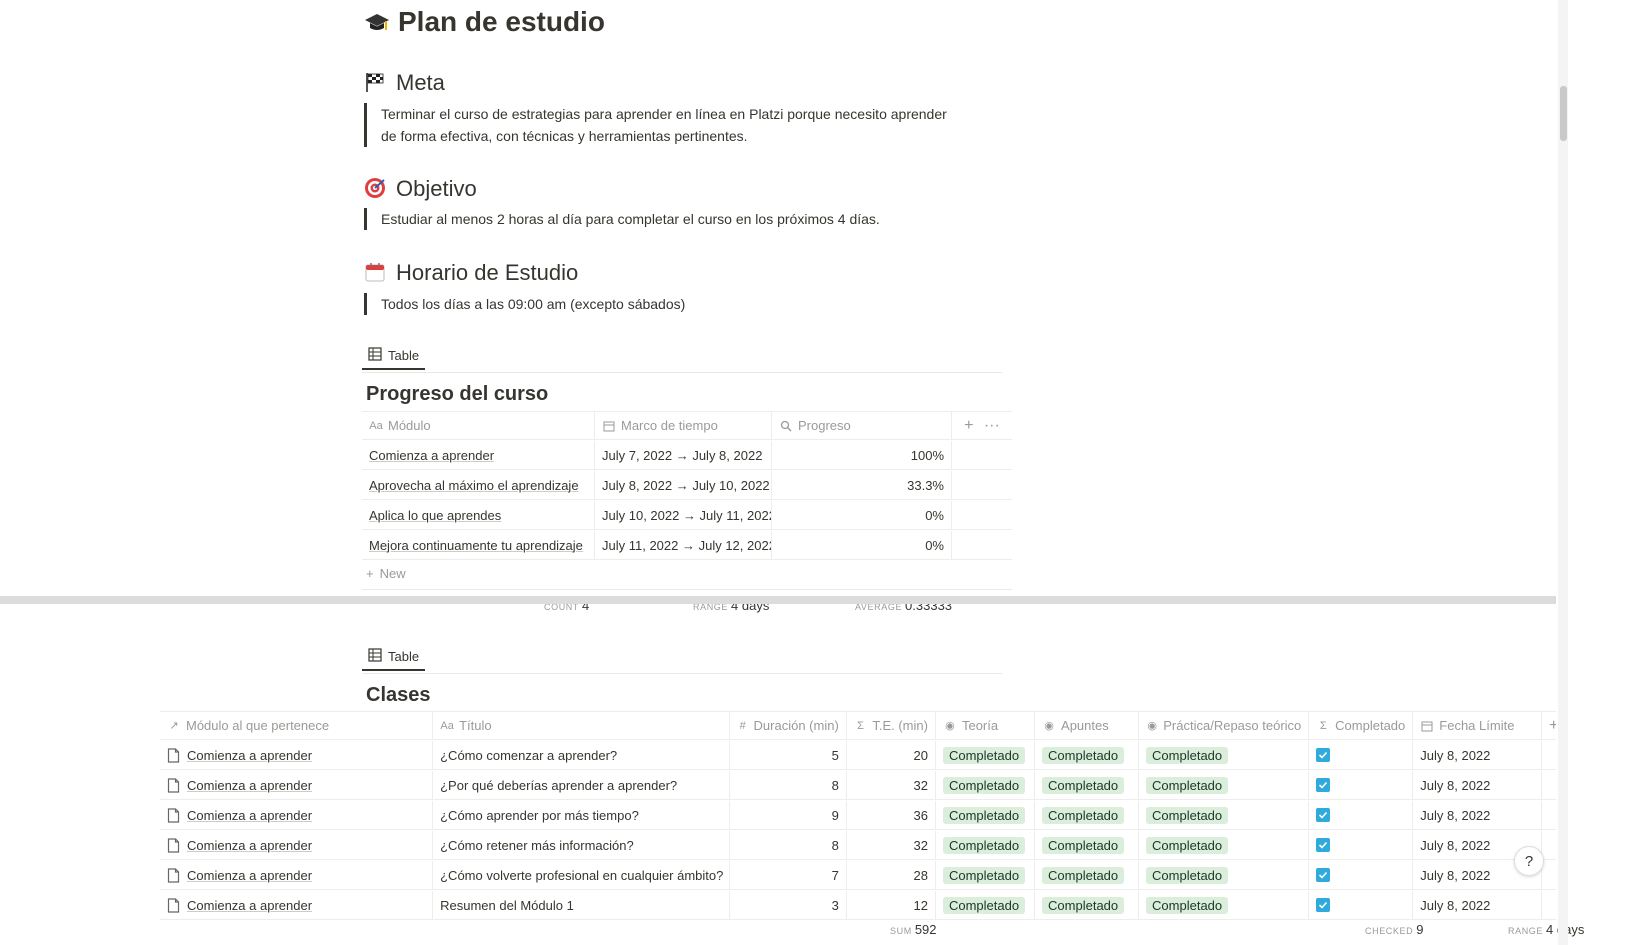 Image resolution: width=1644 pixels, height=945 pixels. Describe the element at coordinates (862, 485) in the screenshot. I see `cell-progreso: 33.3%` at that location.